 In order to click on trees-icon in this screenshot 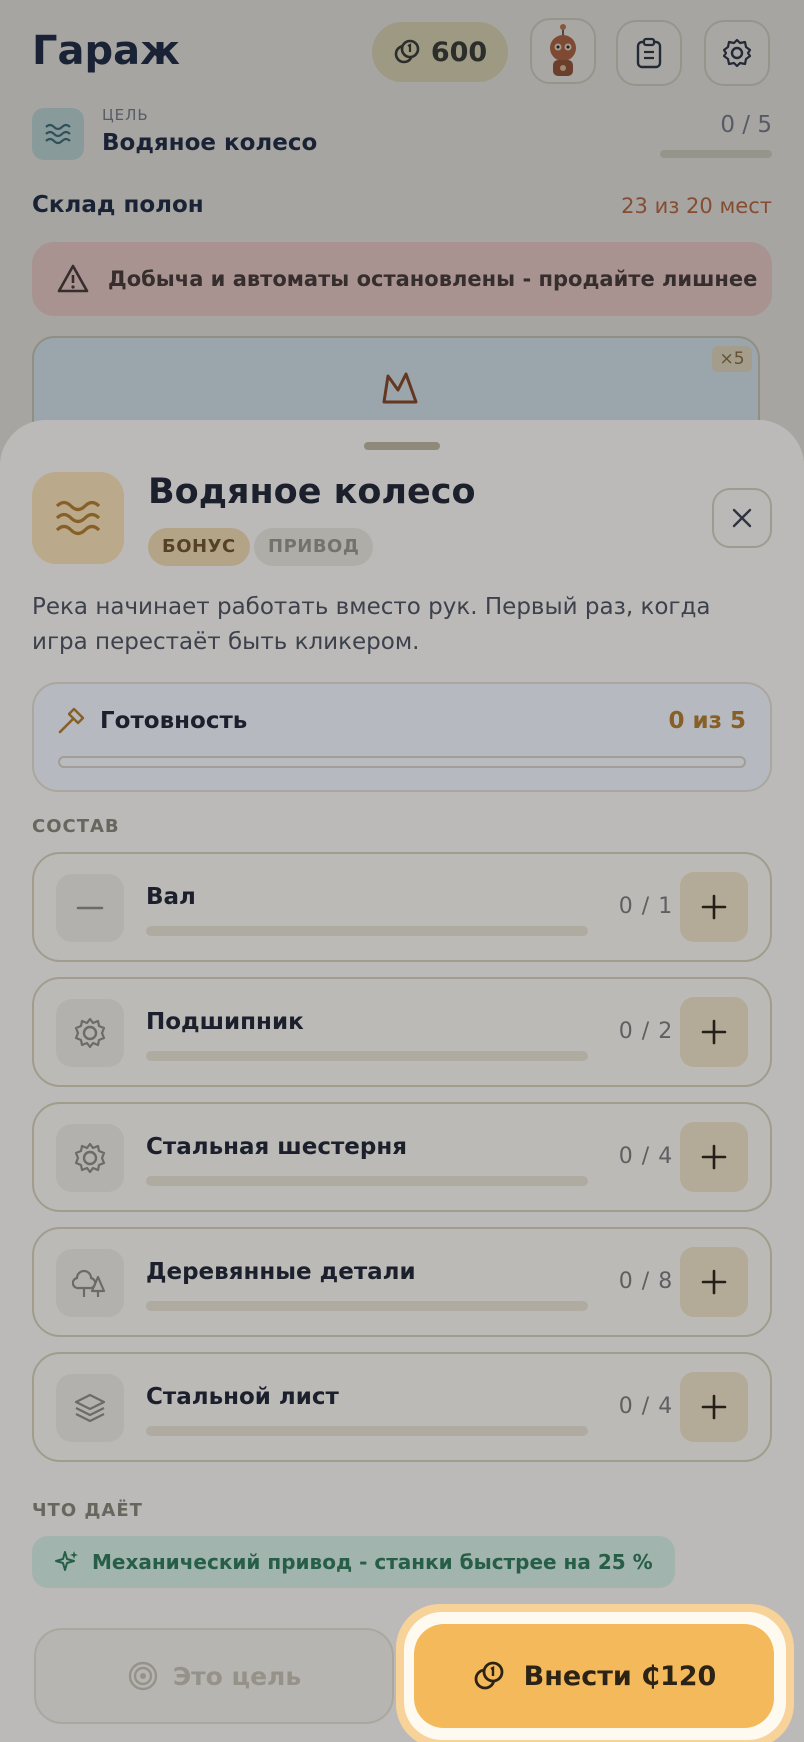, I will do `click(89, 1283)`.